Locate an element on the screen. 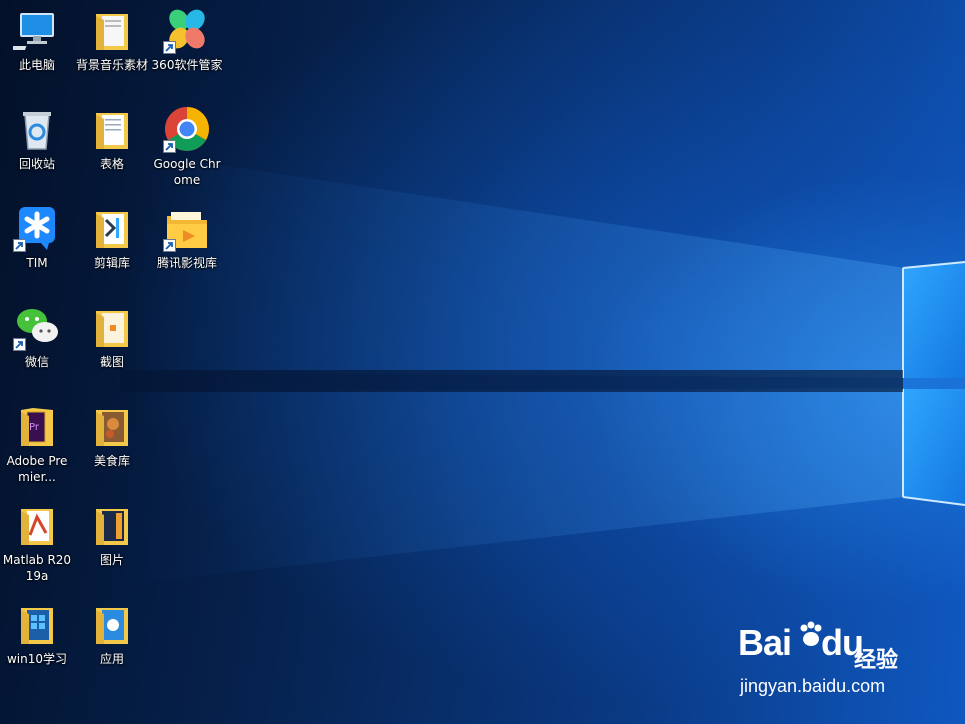  desktop-icon-jianji: 剪辑库 is located at coordinates (112, 248).